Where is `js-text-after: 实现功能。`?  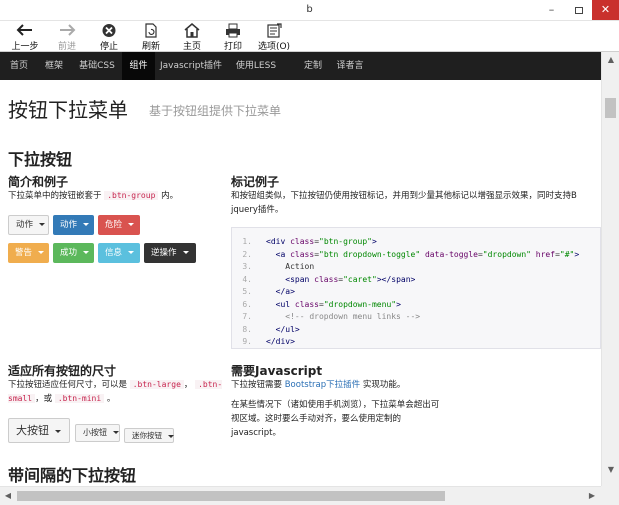 js-text-after: 实现功能。 is located at coordinates (384, 385).